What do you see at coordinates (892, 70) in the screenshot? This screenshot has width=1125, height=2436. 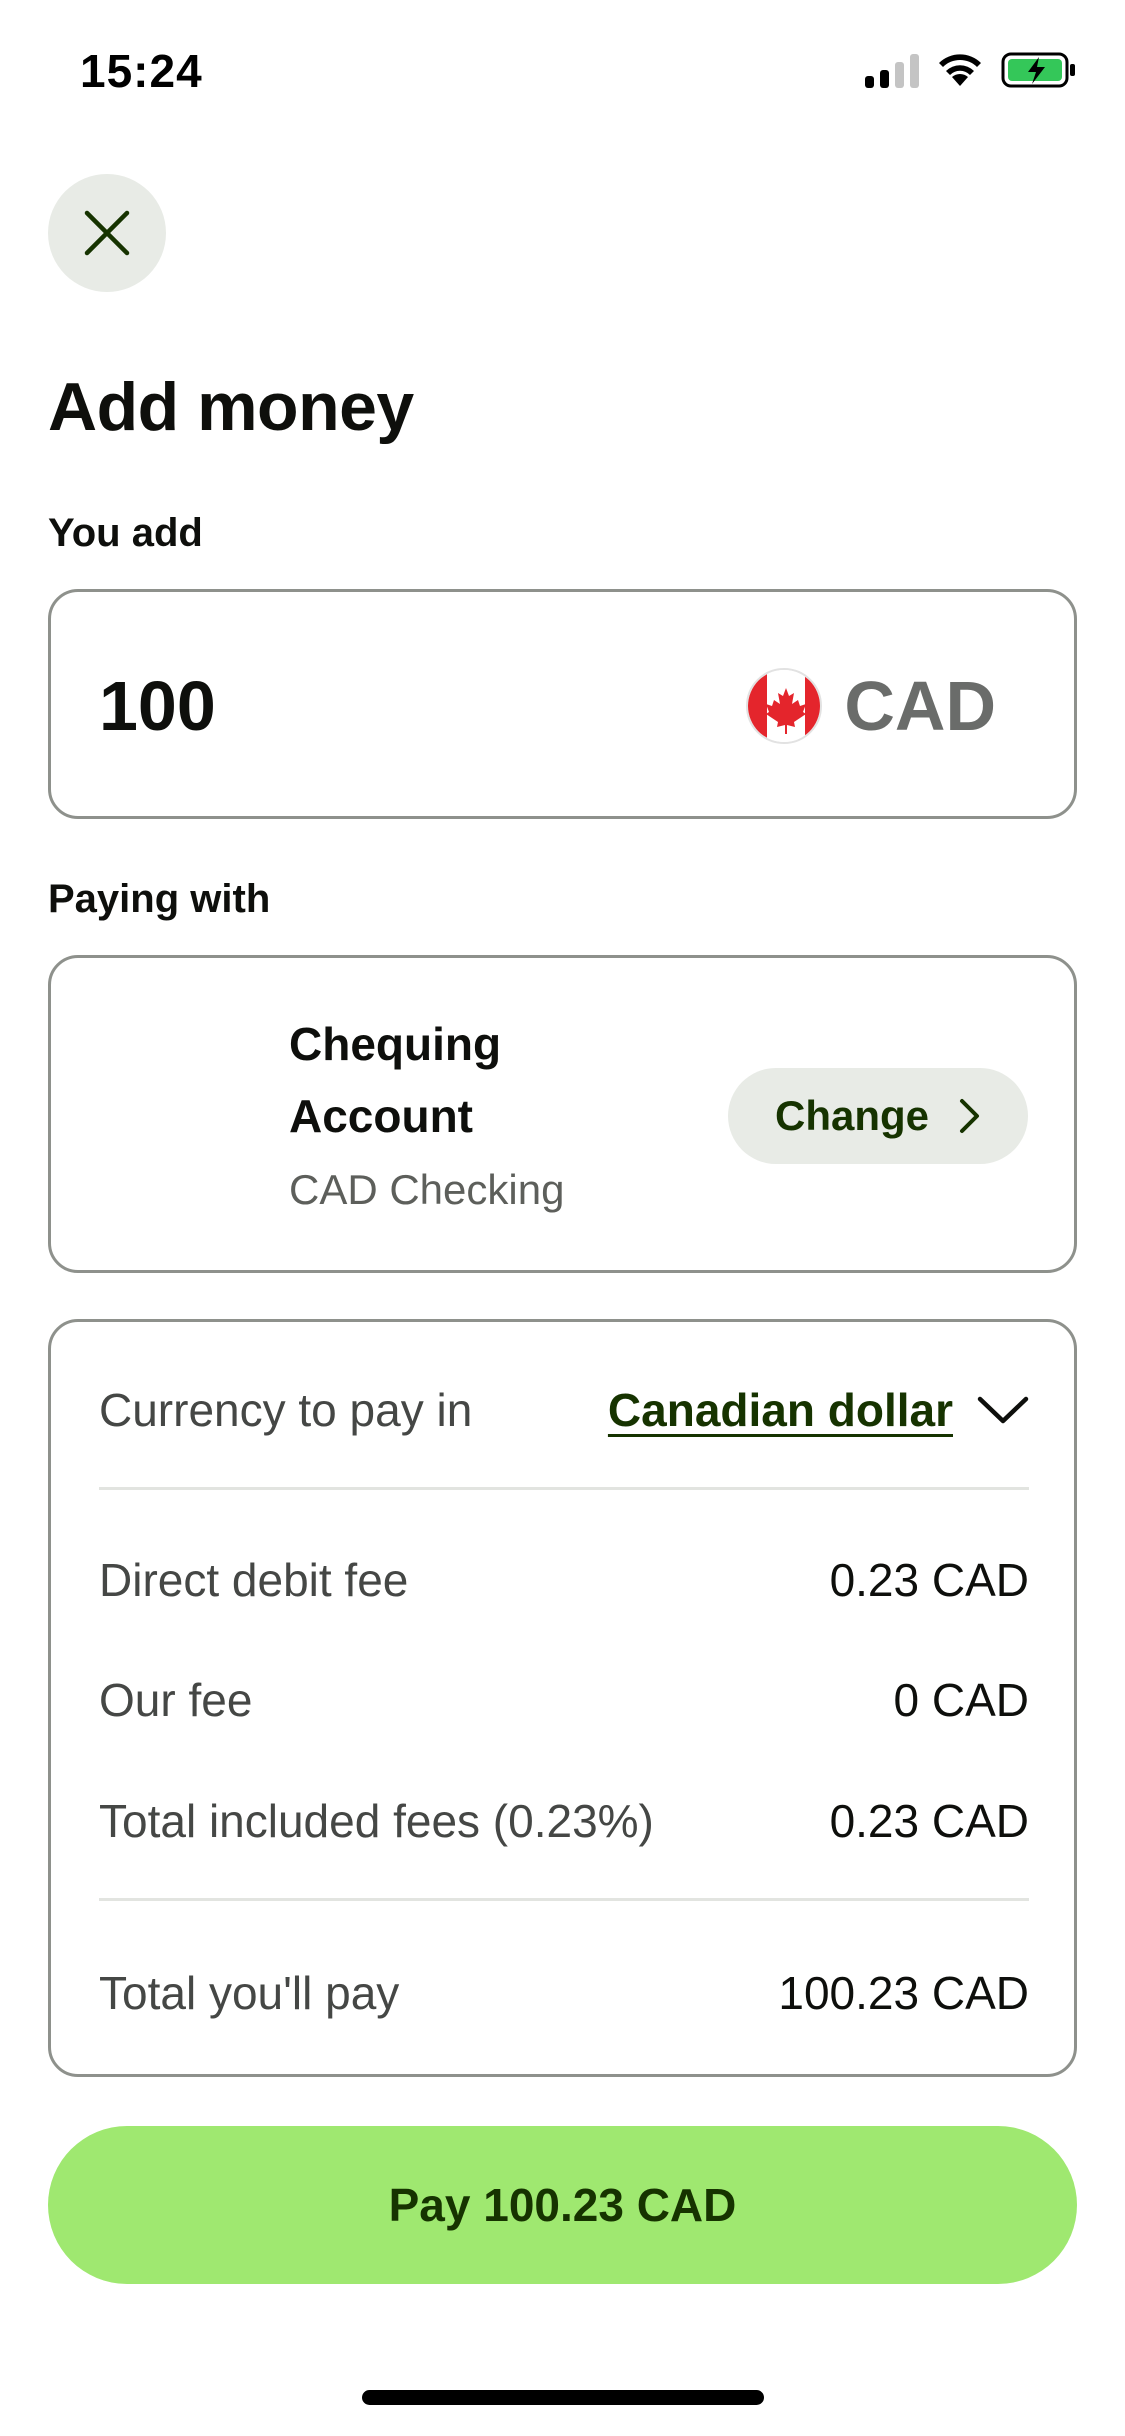 I see `cellular-signal-icon` at bounding box center [892, 70].